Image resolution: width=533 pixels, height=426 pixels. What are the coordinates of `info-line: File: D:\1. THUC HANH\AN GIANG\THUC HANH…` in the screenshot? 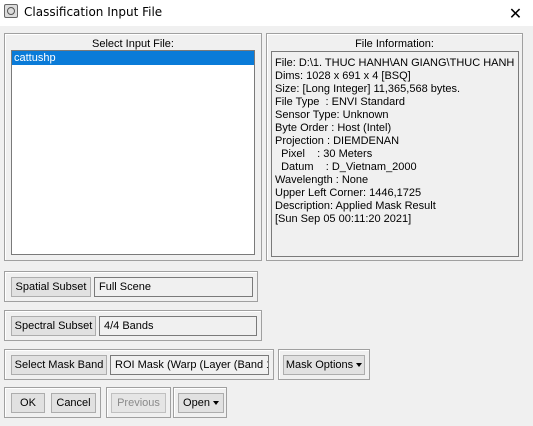 It's located at (397, 63).